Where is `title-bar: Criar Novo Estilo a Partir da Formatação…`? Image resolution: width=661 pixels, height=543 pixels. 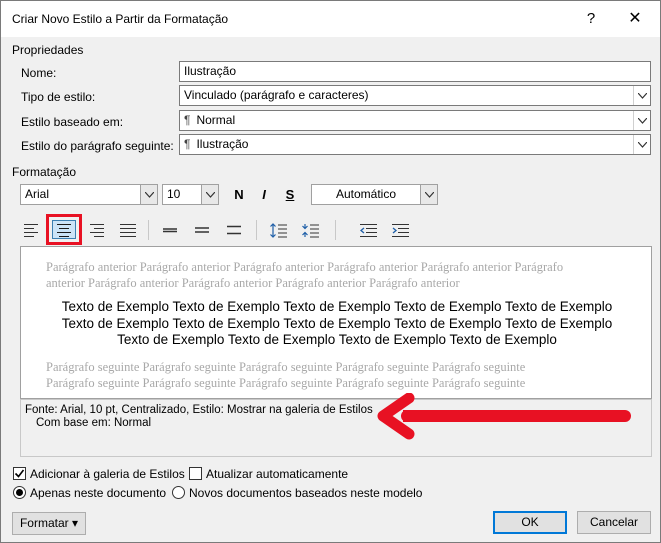 title-bar: Criar Novo Estilo a Partir da Formatação… is located at coordinates (330, 19).